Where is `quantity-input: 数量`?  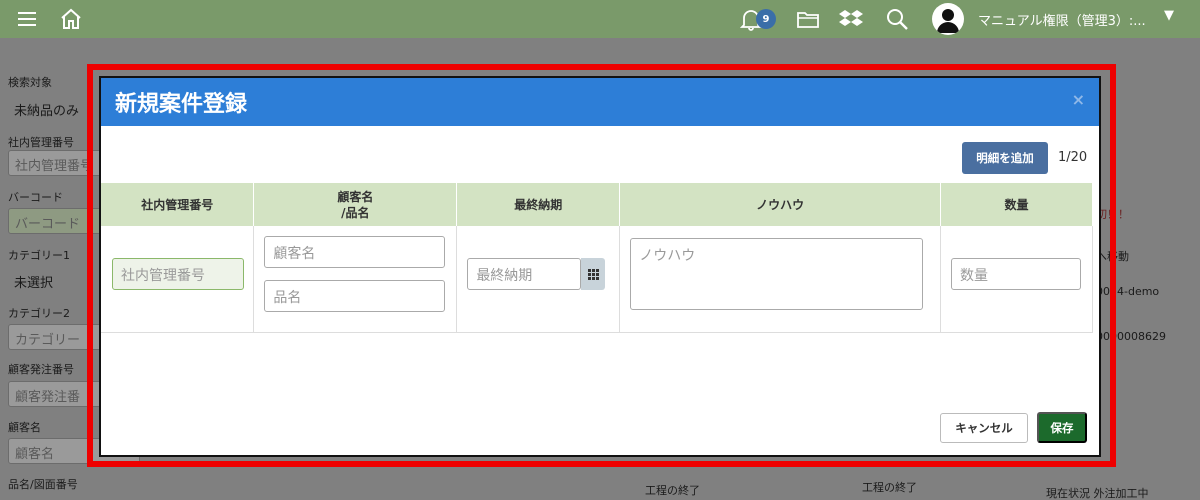
quantity-input: 数量 is located at coordinates (1016, 274).